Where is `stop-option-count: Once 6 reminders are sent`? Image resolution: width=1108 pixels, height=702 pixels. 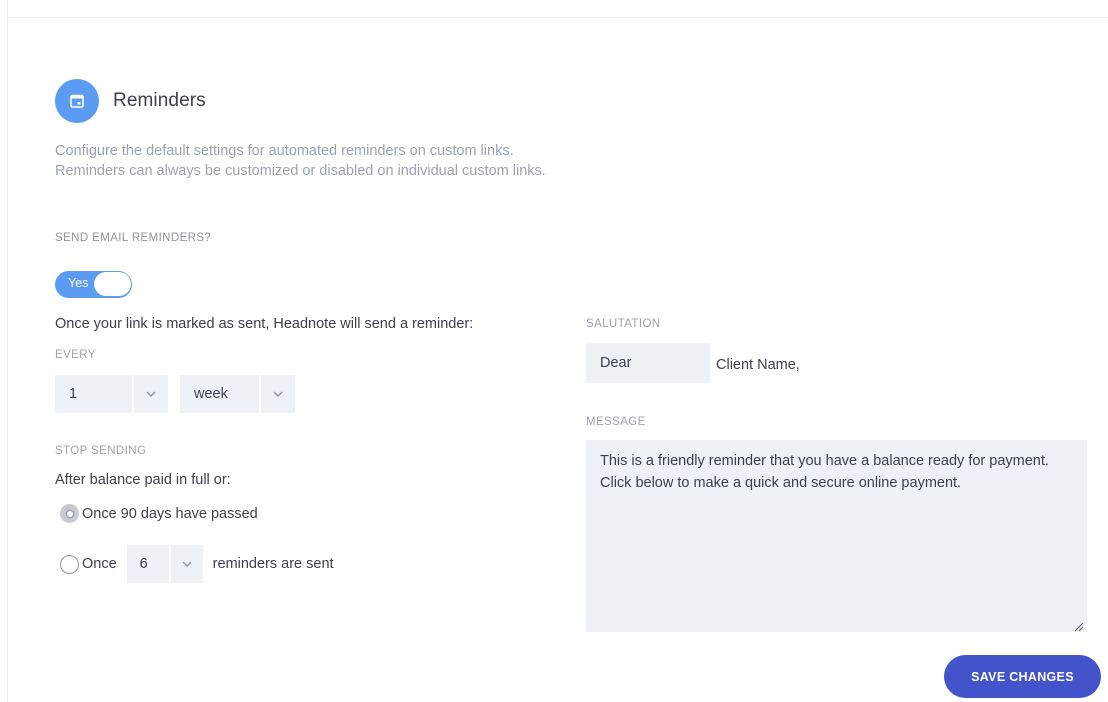
stop-option-count: Once 6 reminders are sent is located at coordinates (197, 564).